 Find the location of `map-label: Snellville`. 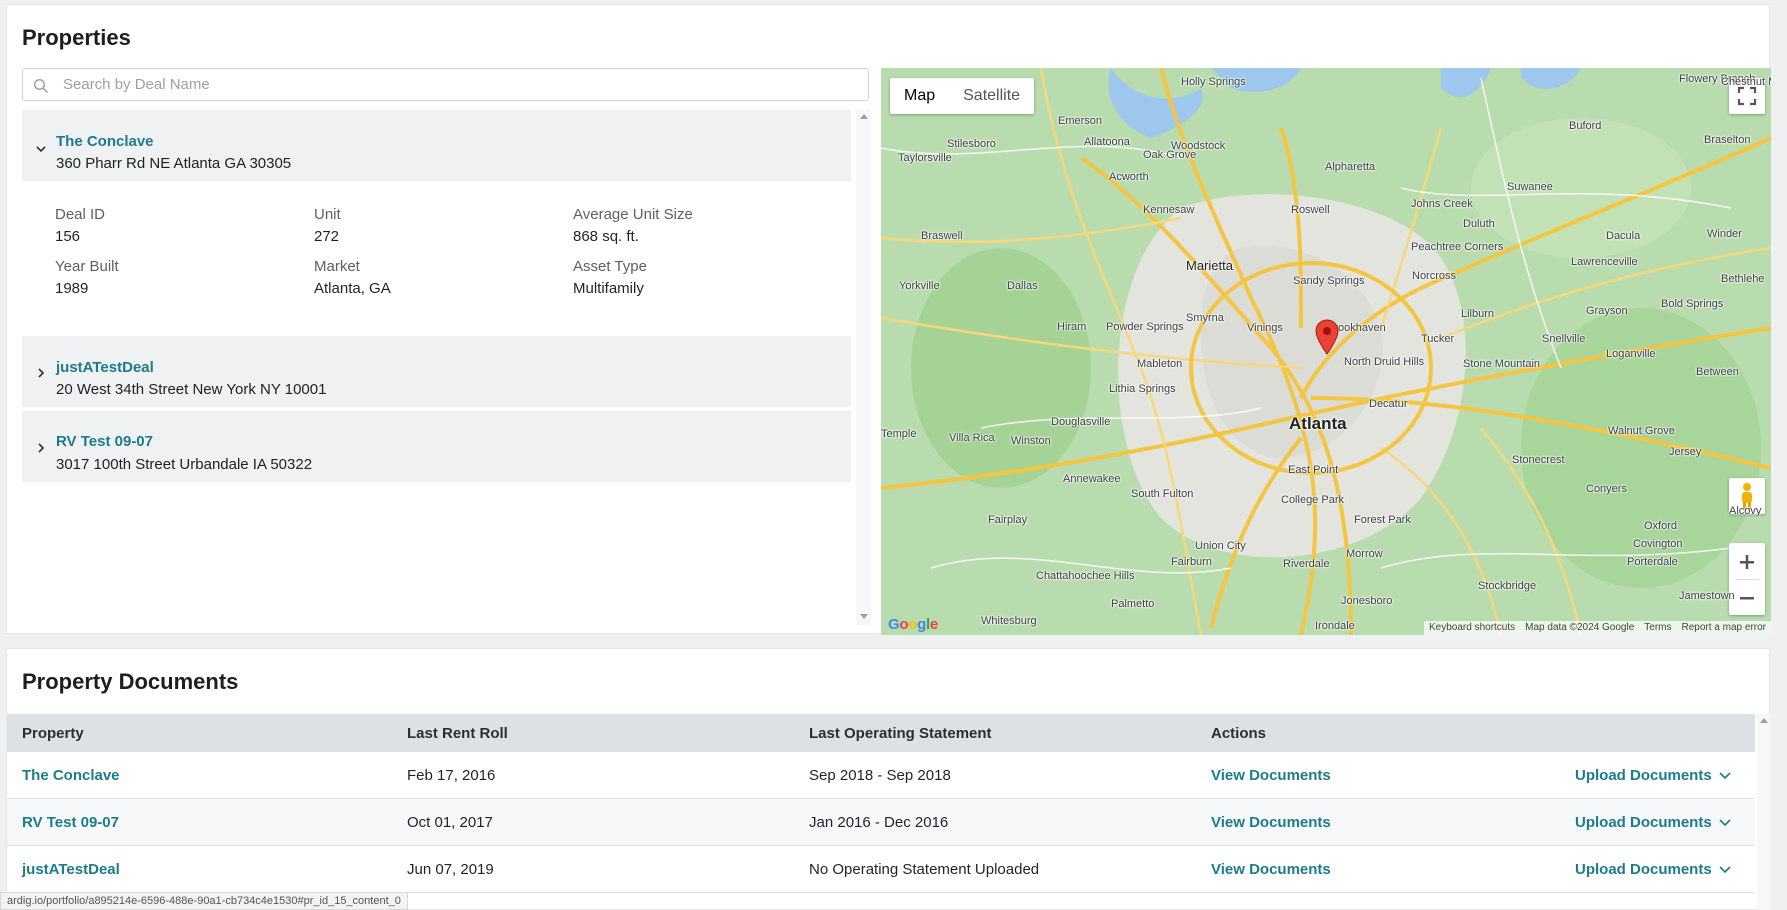

map-label: Snellville is located at coordinates (1564, 339).